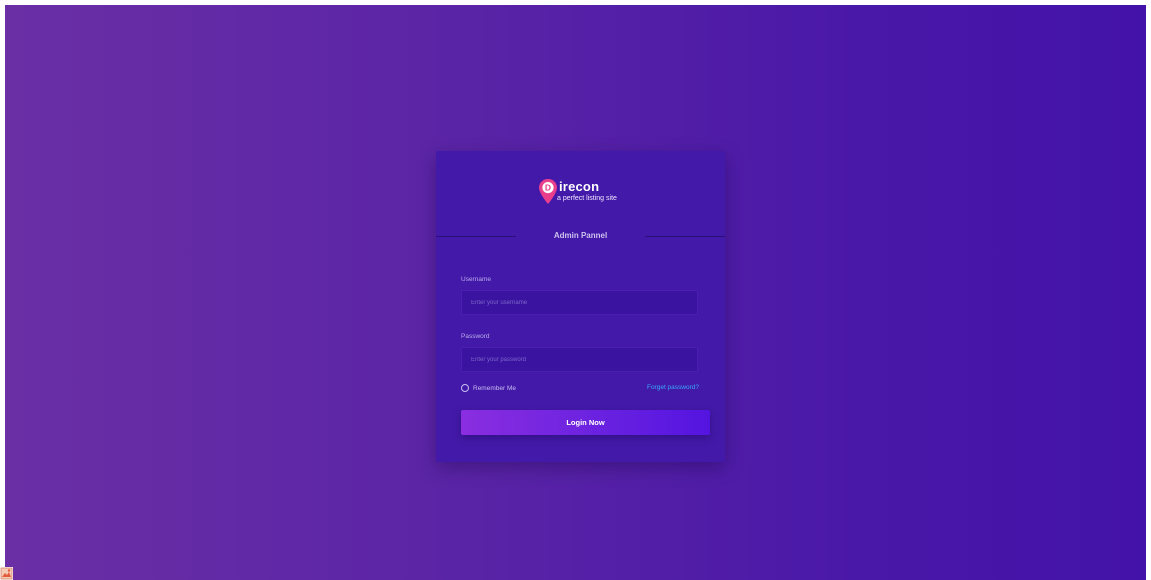 The height and width of the screenshot is (580, 1151). Describe the element at coordinates (548, 188) in the screenshot. I see `logo-letter: D` at that location.